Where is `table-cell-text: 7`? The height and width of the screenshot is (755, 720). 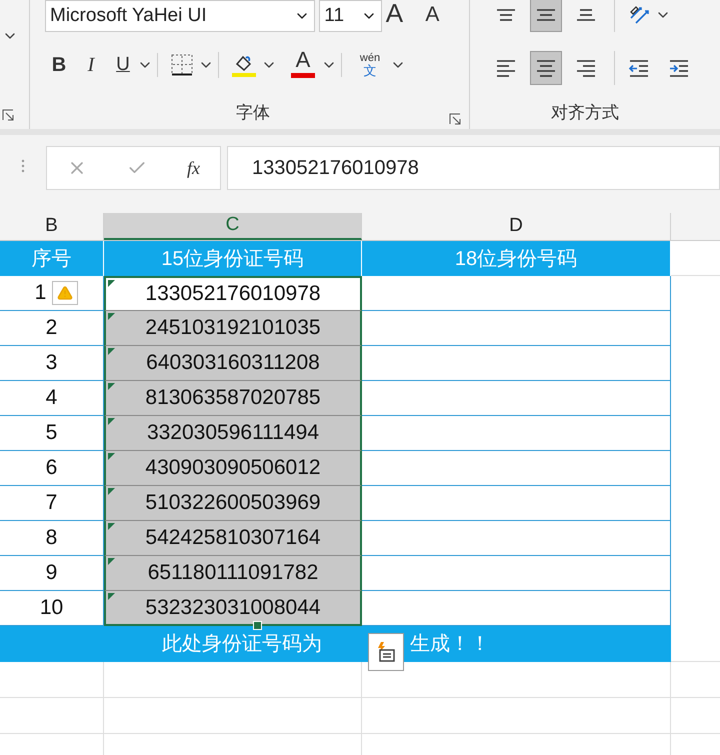
table-cell-text: 7 is located at coordinates (52, 503).